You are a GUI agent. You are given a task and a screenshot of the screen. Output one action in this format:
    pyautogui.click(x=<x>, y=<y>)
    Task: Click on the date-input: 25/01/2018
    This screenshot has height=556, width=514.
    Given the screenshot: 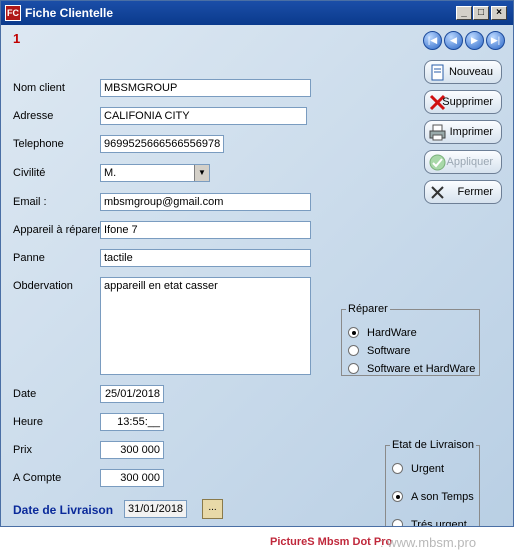 What is the action you would take?
    pyautogui.click(x=132, y=394)
    